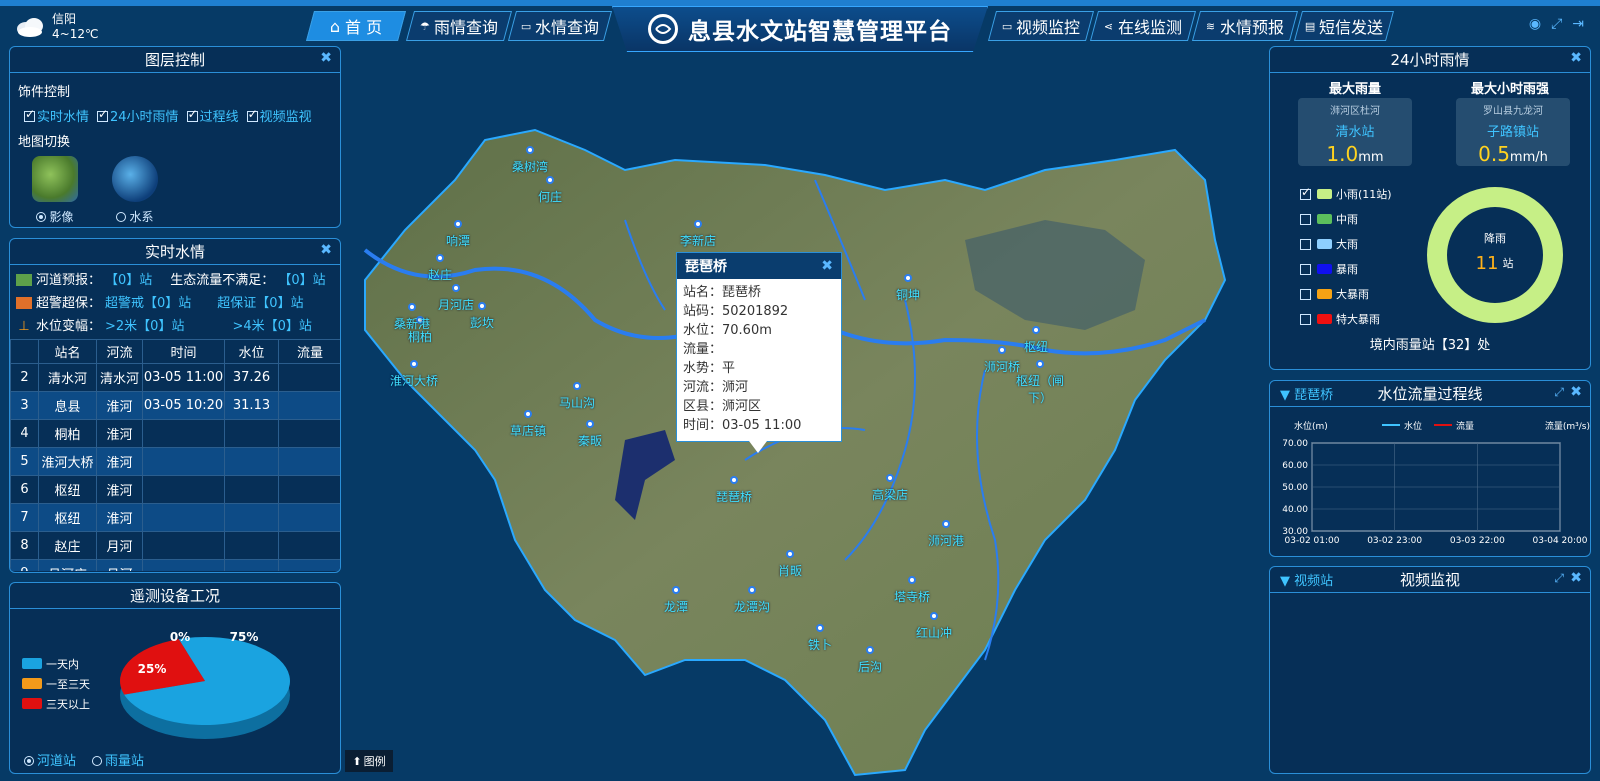 The image size is (1600, 781). What do you see at coordinates (118, 759) in the screenshot?
I see `radio-rain-station: 雨量站` at bounding box center [118, 759].